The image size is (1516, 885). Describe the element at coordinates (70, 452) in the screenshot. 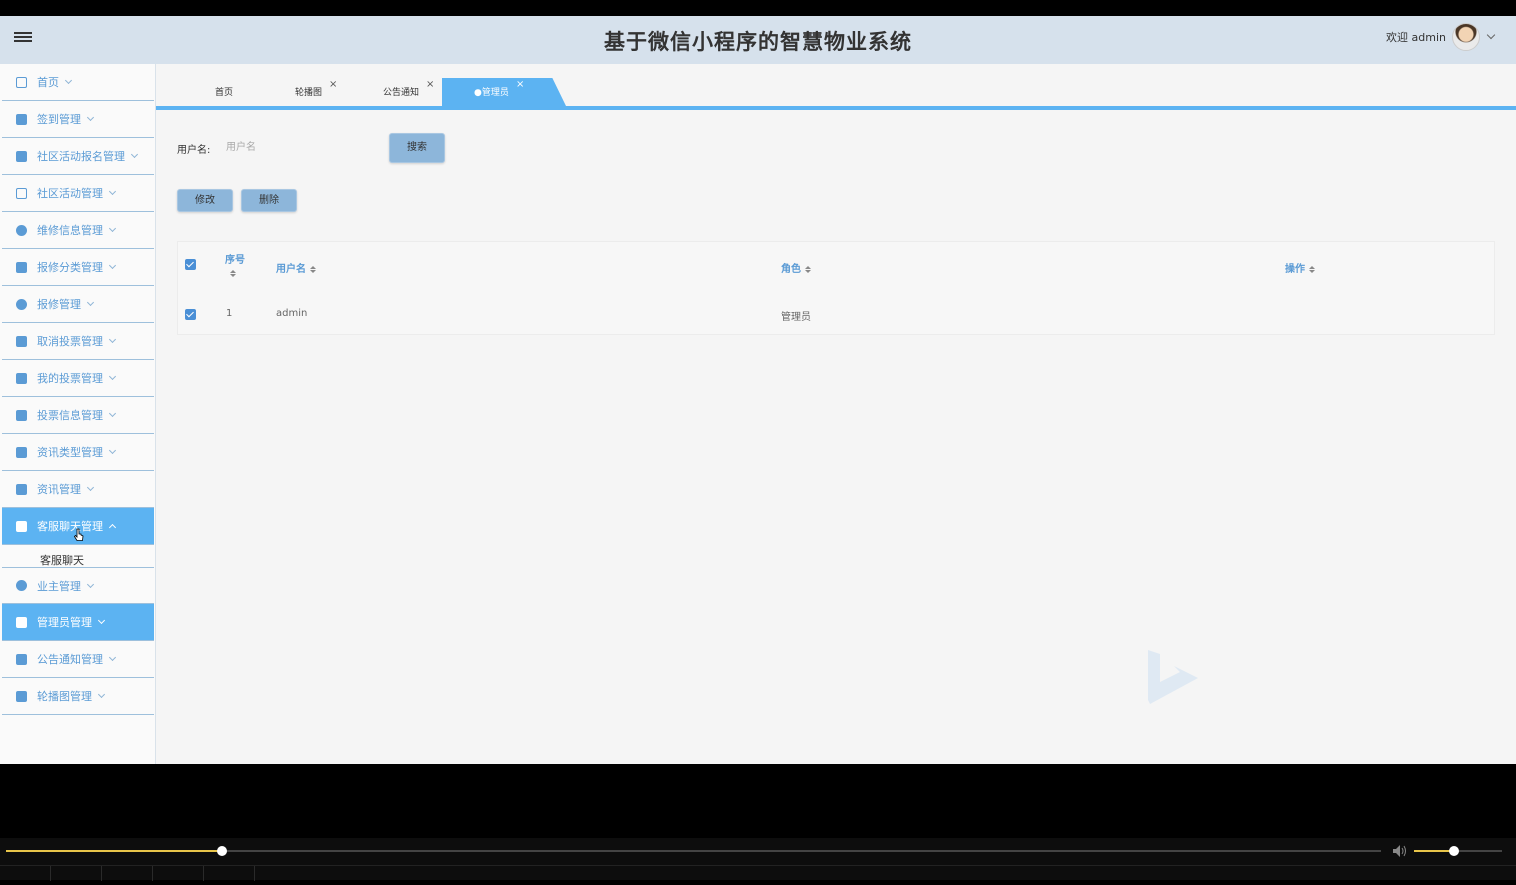

I see `sidebar-item-label: 资讯类型管理` at that location.